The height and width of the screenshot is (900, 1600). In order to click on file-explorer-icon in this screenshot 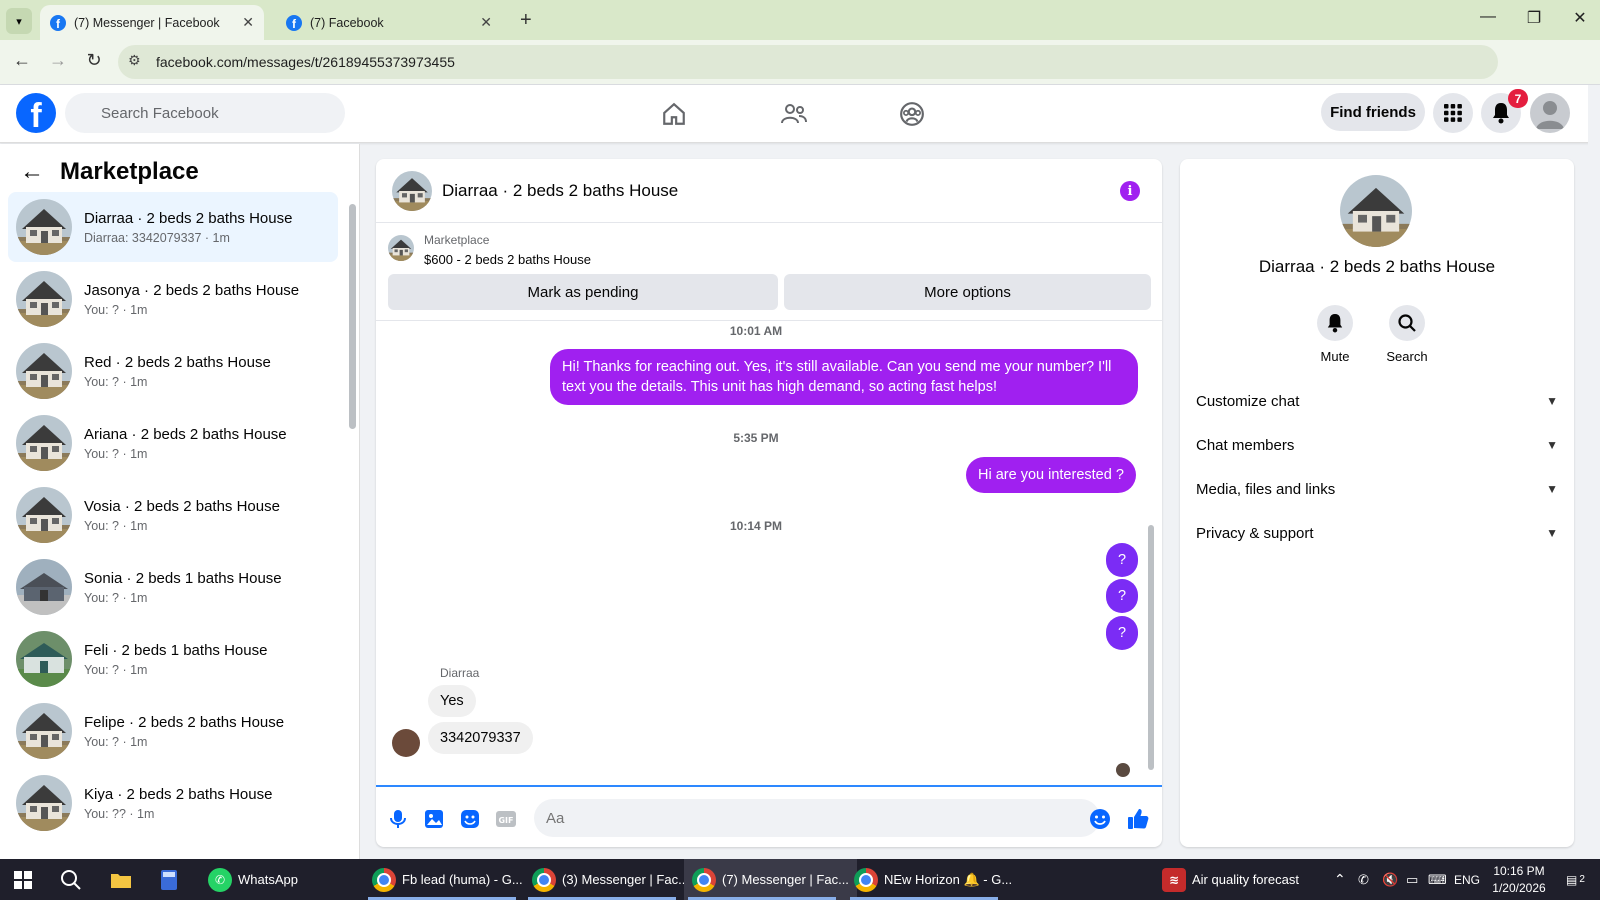, I will do `click(121, 879)`.